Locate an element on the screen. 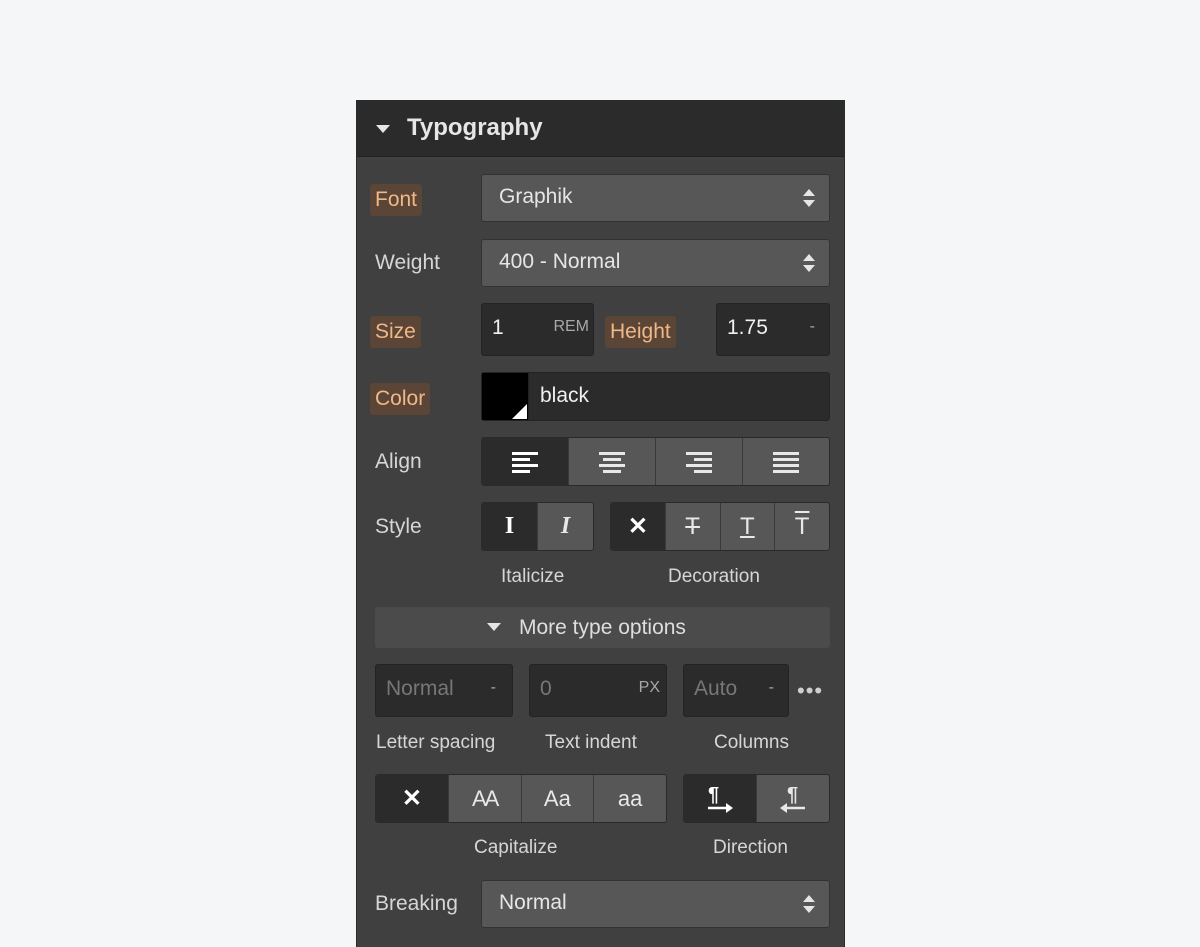  columns-unit: - is located at coordinates (771, 688).